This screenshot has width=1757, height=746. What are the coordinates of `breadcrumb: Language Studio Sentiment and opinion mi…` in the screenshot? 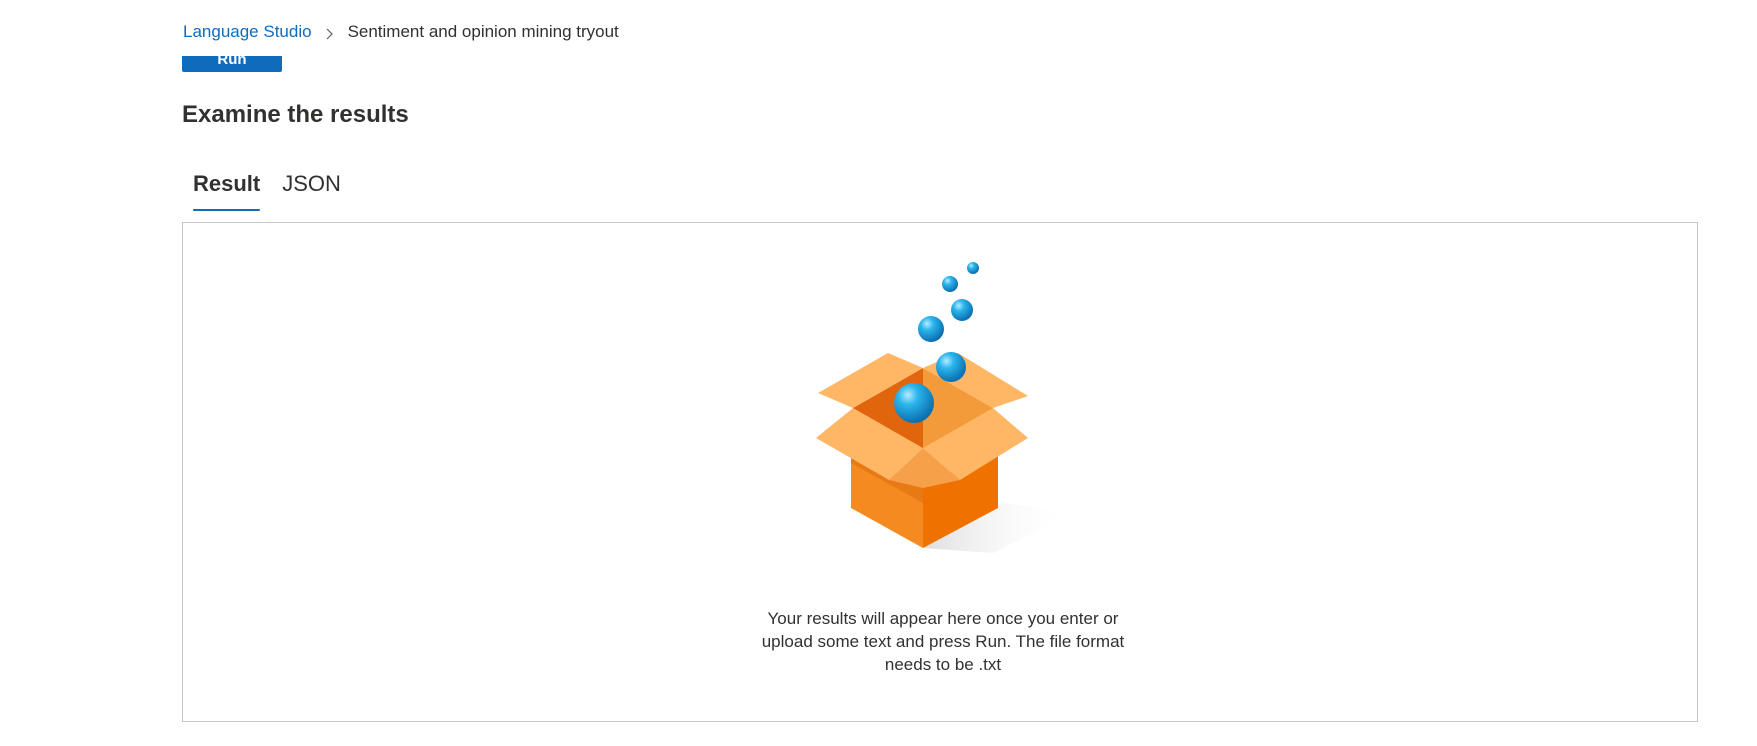 It's located at (401, 32).